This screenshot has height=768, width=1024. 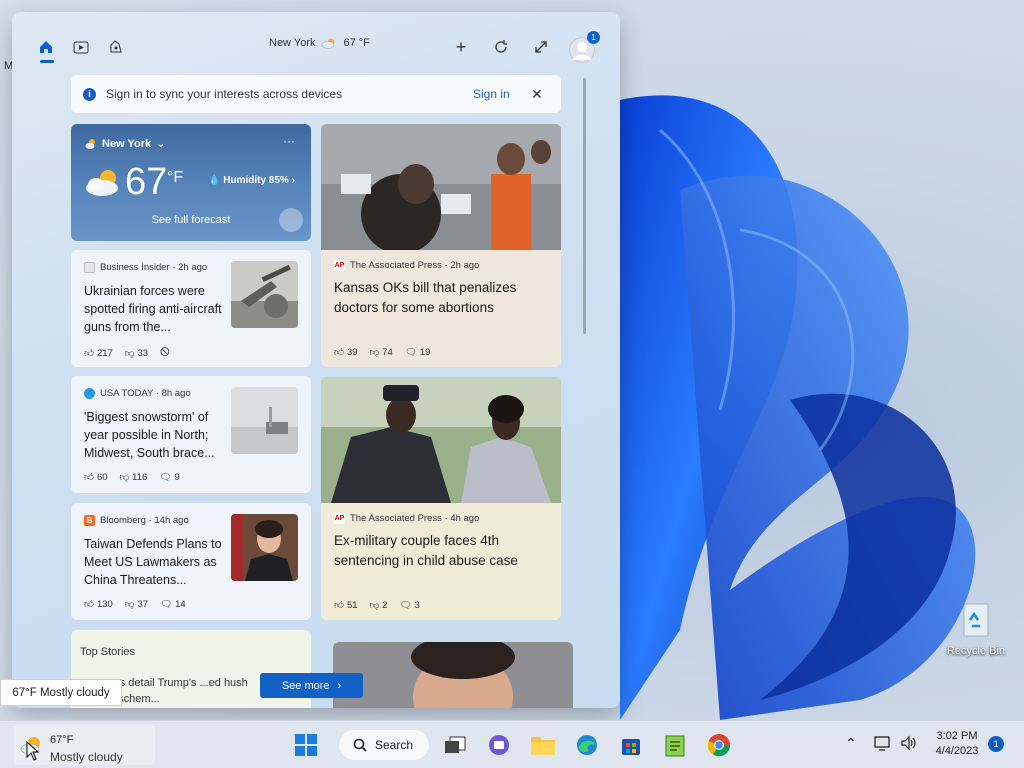 I want to click on see-more-button: See more ›, so click(x=311, y=685).